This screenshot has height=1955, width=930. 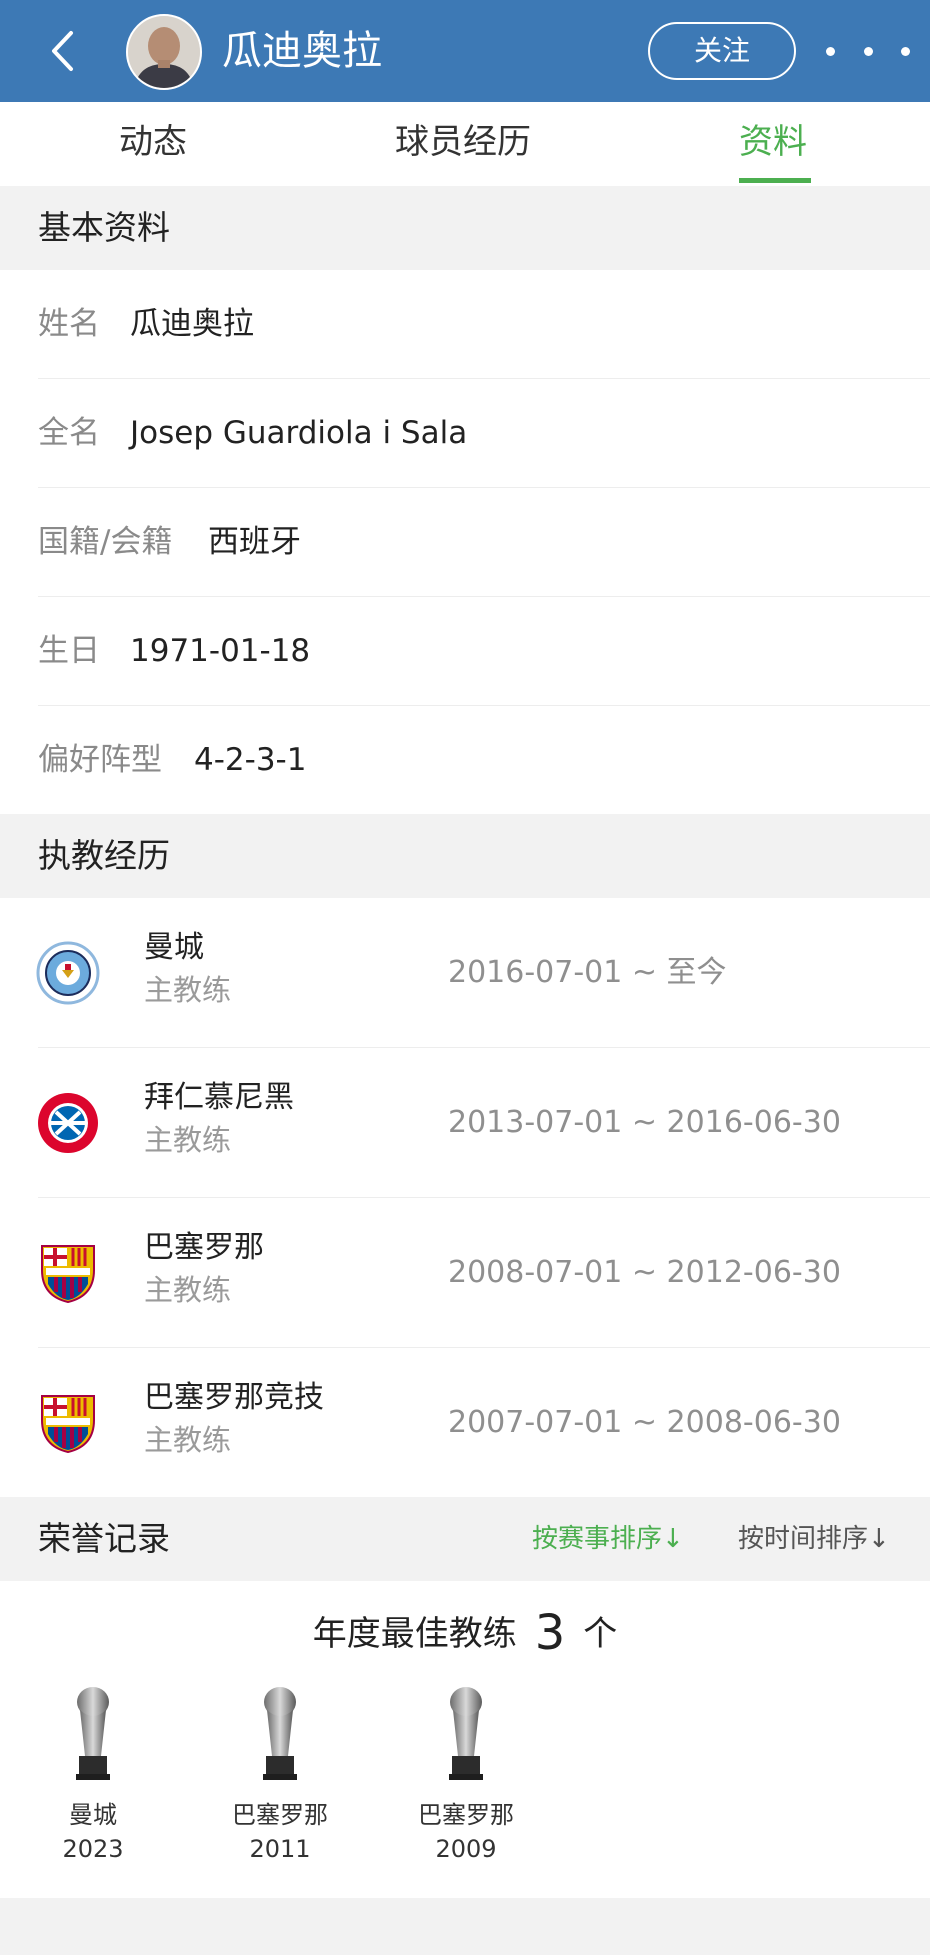 What do you see at coordinates (775, 180) in the screenshot?
I see `active-tab-indicator` at bounding box center [775, 180].